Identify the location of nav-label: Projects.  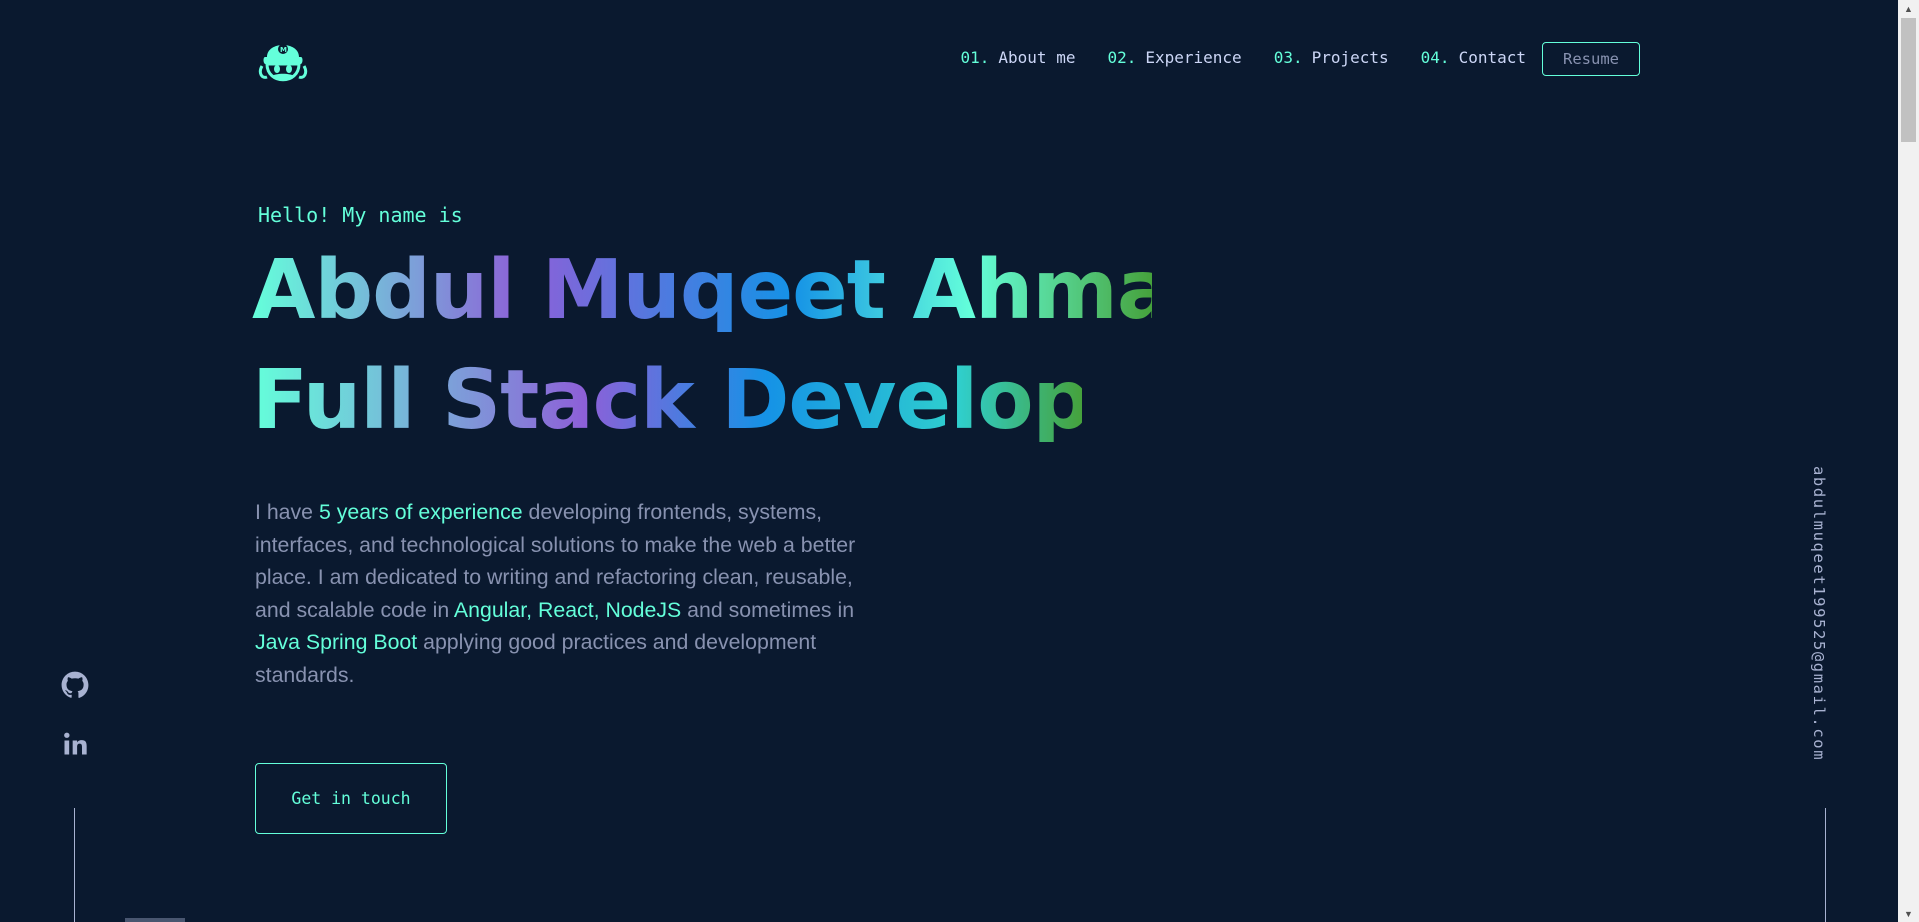
(1350, 57).